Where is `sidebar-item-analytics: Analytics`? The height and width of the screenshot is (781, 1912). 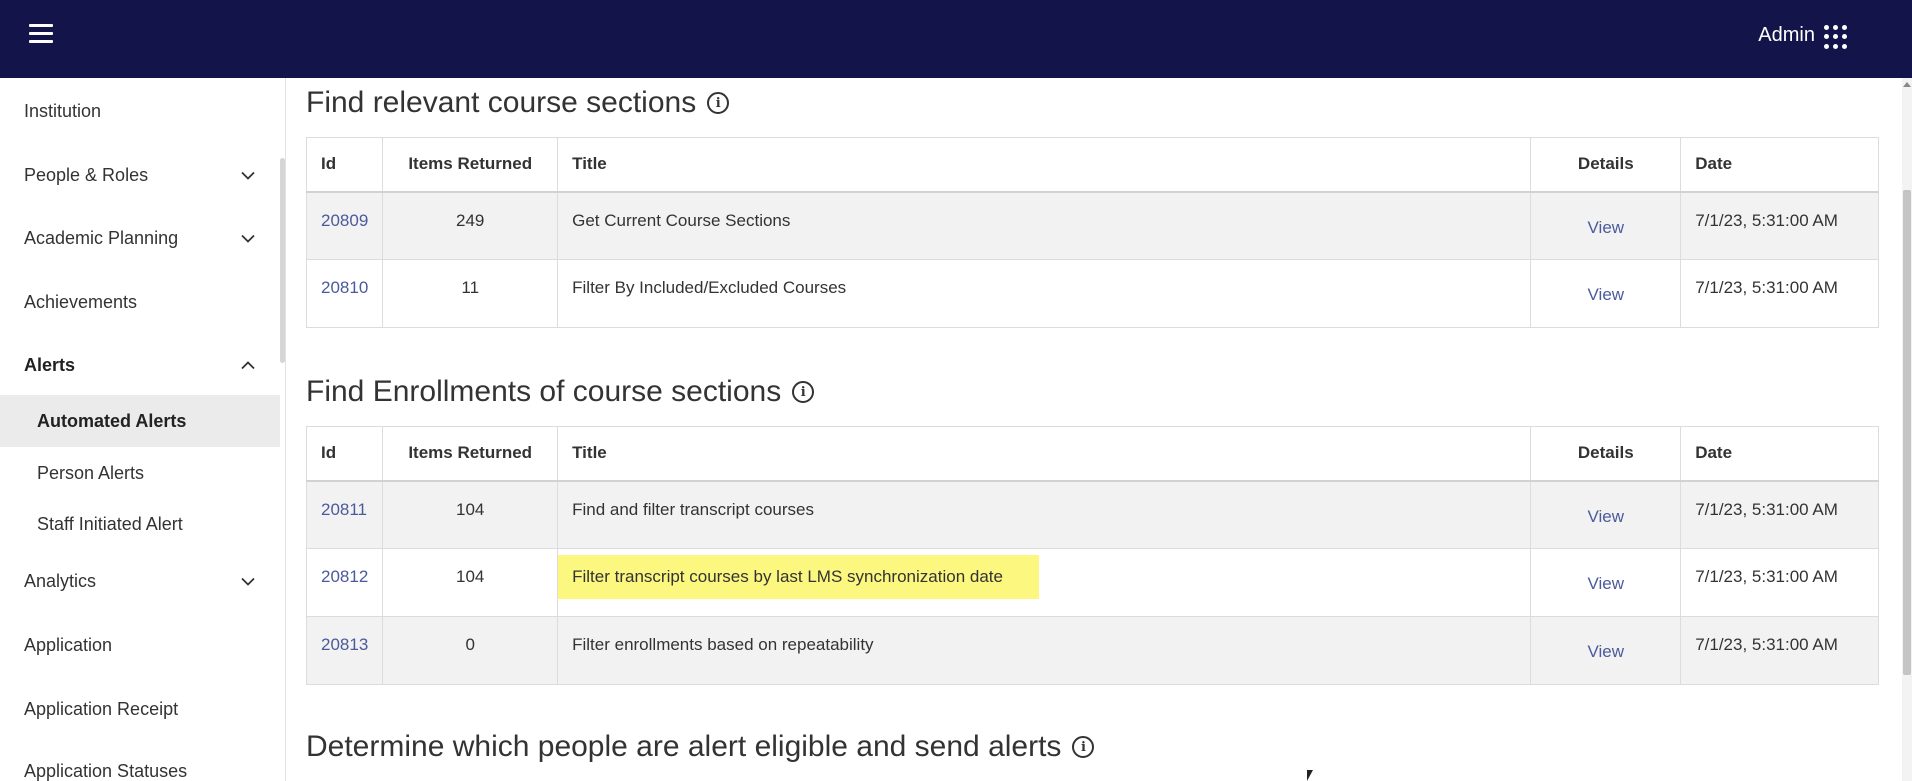
sidebar-item-analytics: Analytics is located at coordinates (140, 581).